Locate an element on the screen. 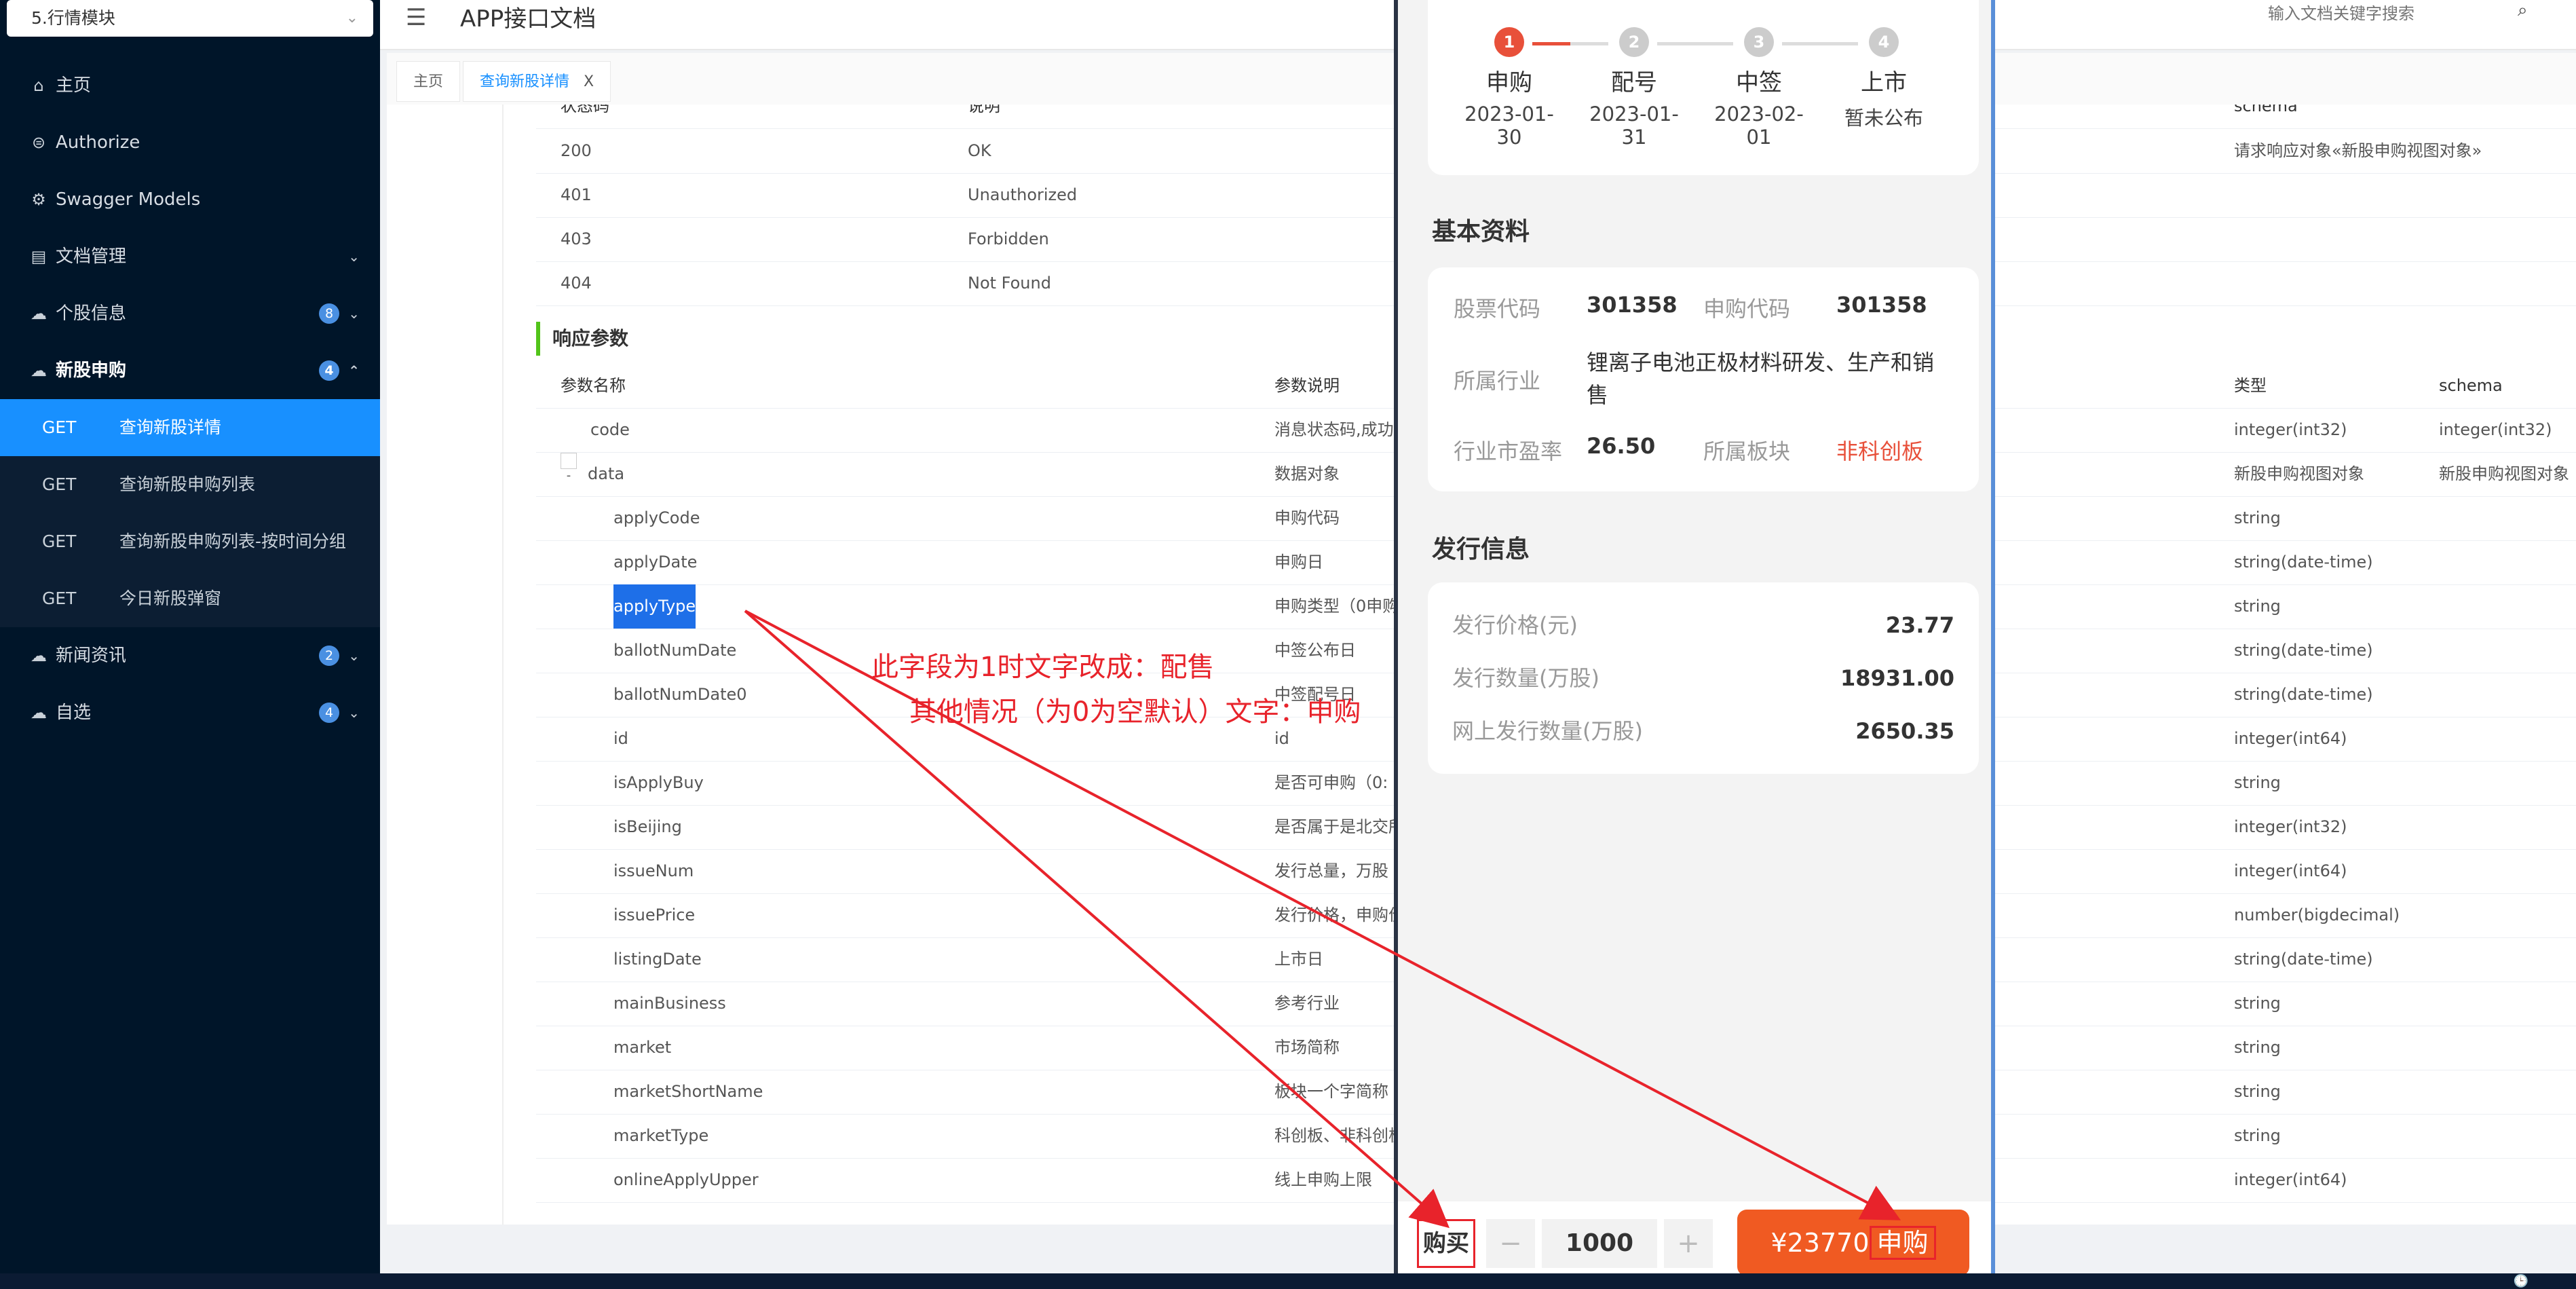 This screenshot has width=2576, height=1289. issue-label: 网上发行数量(万股) is located at coordinates (1547, 731).